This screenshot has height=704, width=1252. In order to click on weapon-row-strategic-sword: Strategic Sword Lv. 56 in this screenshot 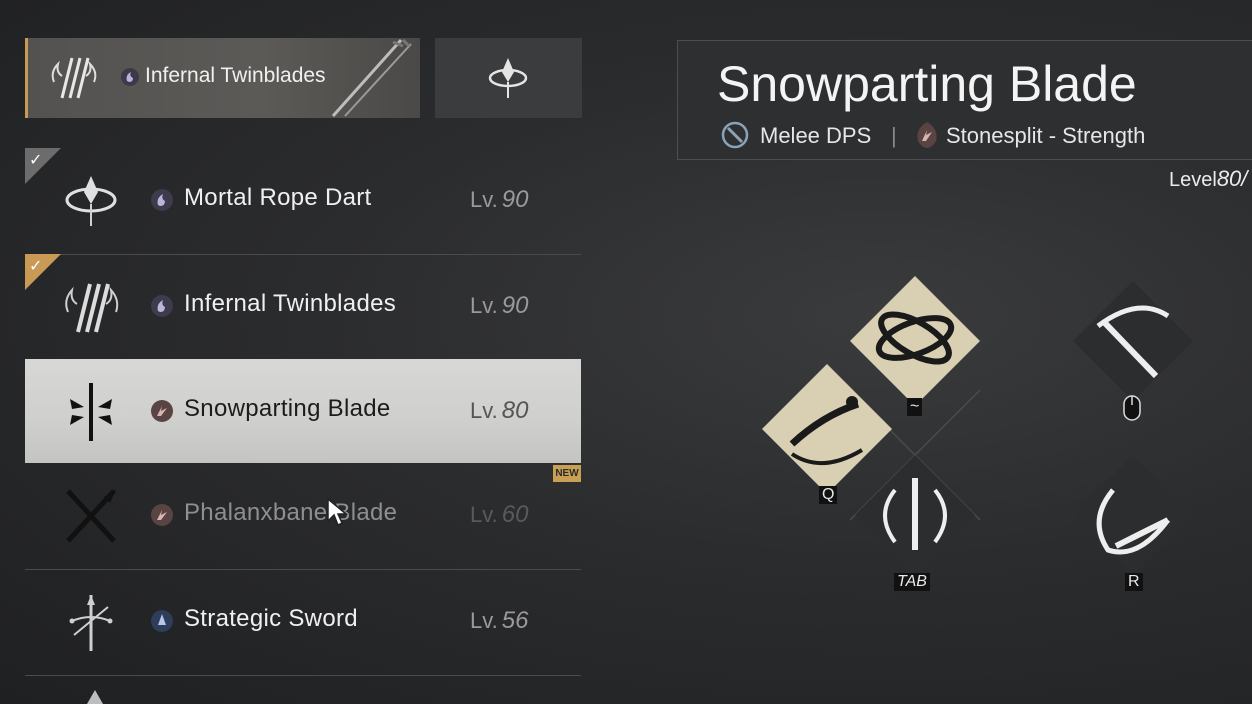, I will do `click(303, 622)`.